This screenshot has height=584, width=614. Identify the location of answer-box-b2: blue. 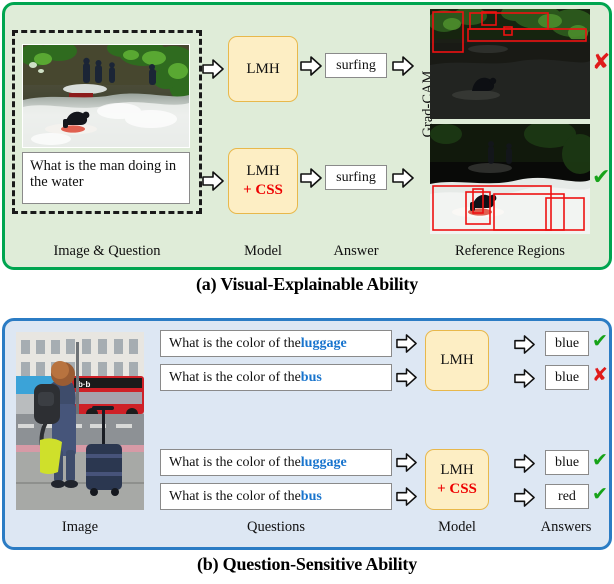
(567, 377).